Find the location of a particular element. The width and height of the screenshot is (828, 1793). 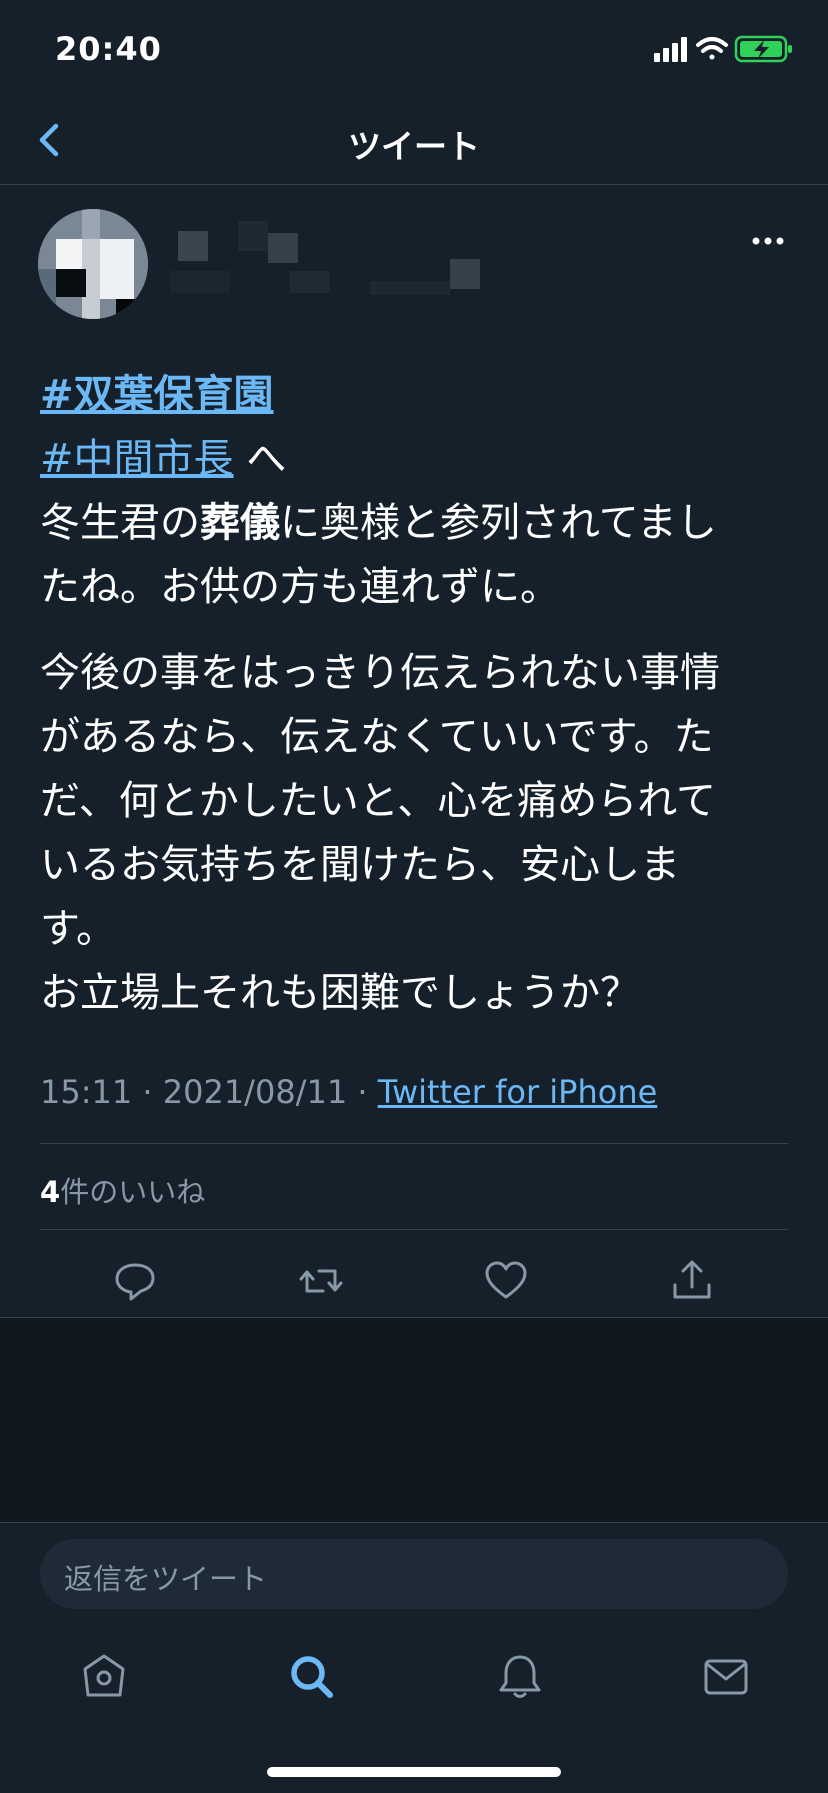

nav-bar: ツイート is located at coordinates (414, 140).